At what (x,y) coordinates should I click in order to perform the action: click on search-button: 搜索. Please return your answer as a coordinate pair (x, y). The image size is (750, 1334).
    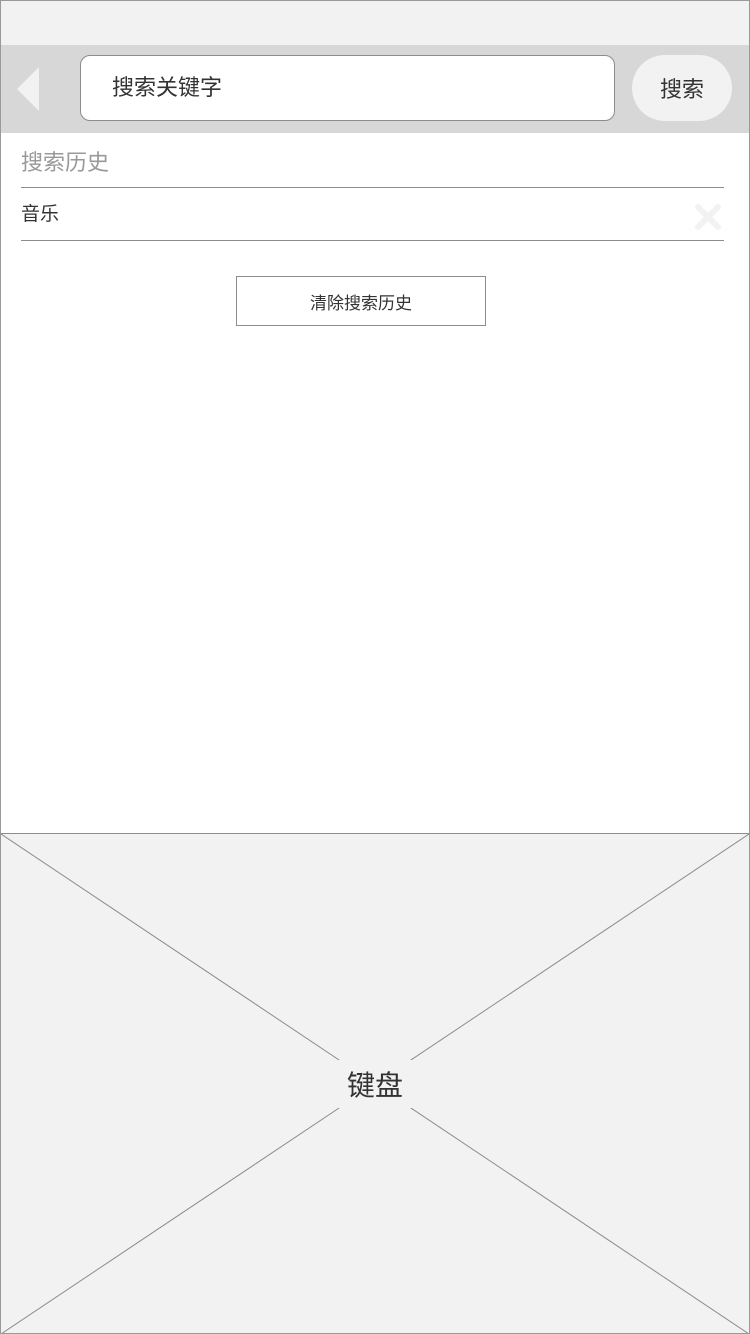
    Looking at the image, I should click on (682, 88).